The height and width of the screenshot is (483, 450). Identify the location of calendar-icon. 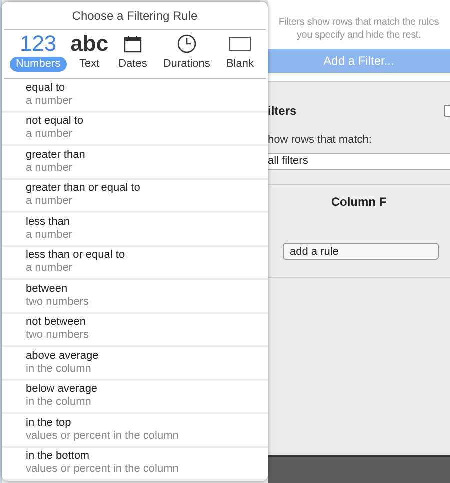
(133, 44).